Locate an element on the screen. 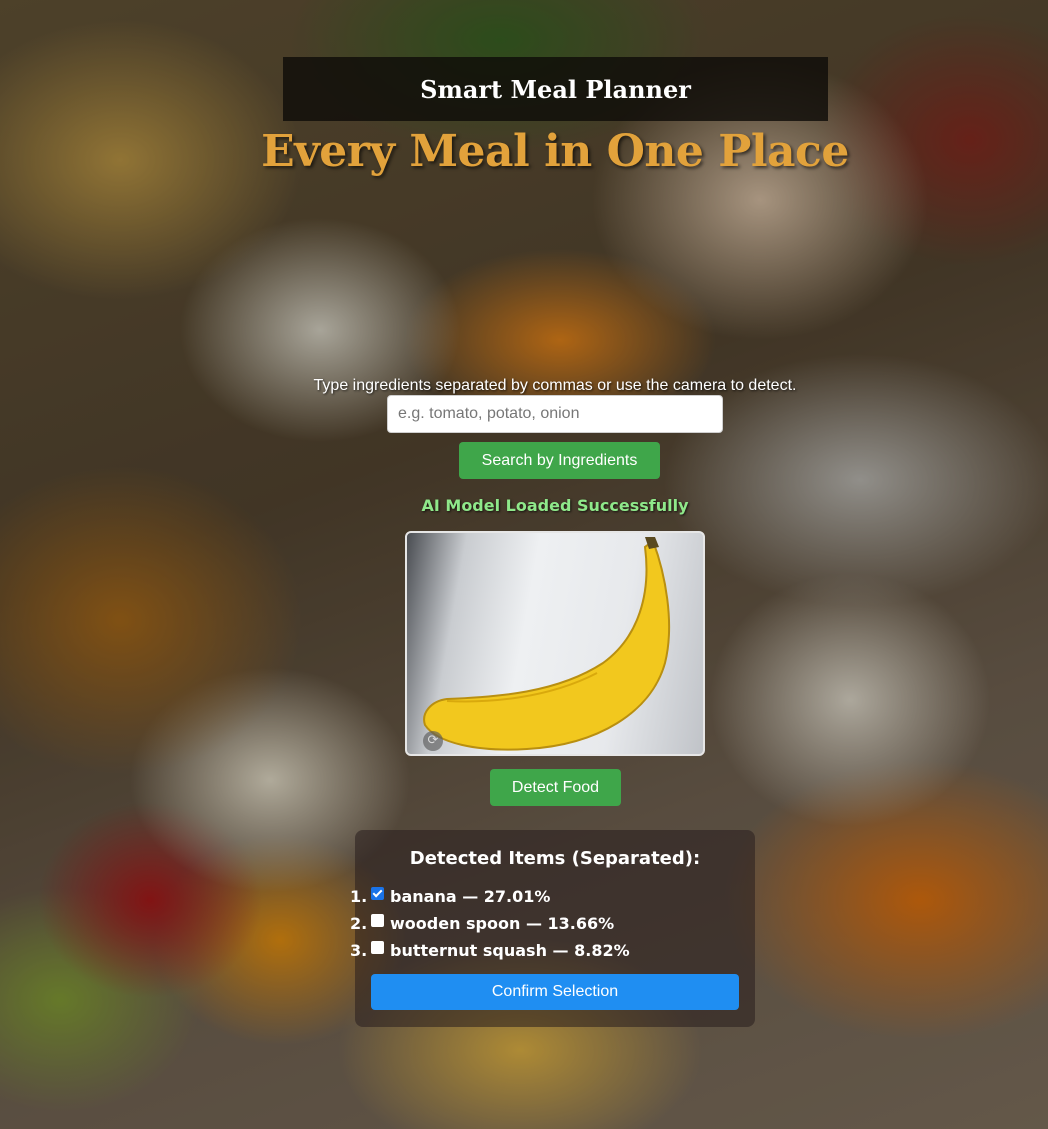 The width and height of the screenshot is (1048, 1129). list-item: 3. butternut squash — 8.82% is located at coordinates (552, 950).